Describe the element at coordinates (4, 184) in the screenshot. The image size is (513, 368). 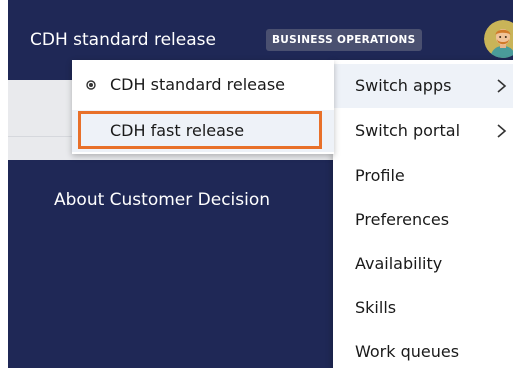
I see `left-border` at that location.